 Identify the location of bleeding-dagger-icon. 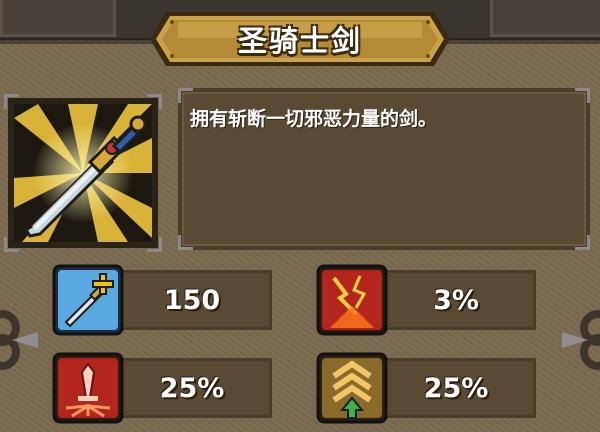
(88, 388).